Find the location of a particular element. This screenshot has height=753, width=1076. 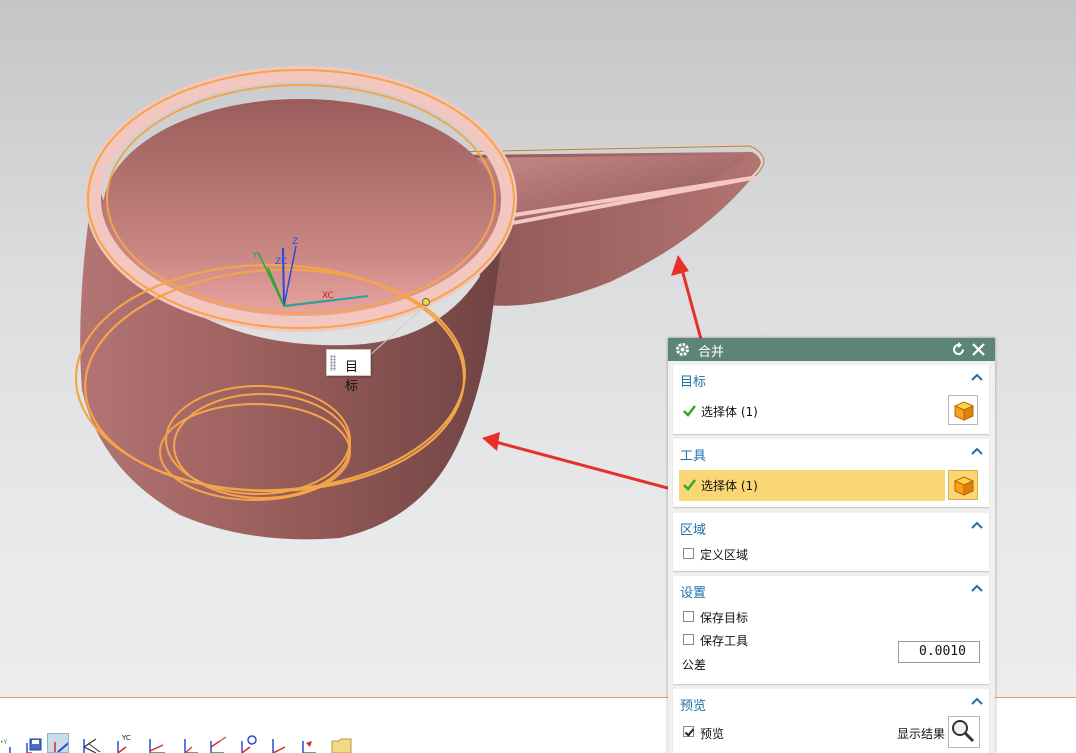

section-settings: 设置 保存目标 保存工具 公差 0.0010 is located at coordinates (831, 630).